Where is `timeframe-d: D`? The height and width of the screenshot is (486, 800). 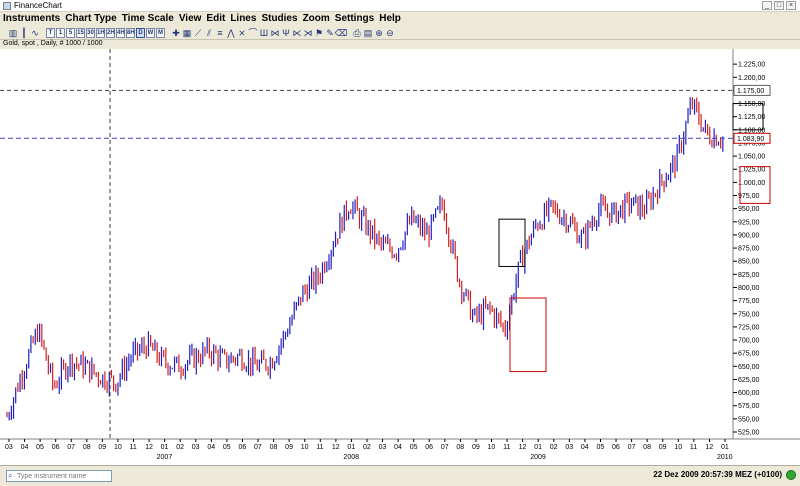
timeframe-d: D is located at coordinates (140, 32).